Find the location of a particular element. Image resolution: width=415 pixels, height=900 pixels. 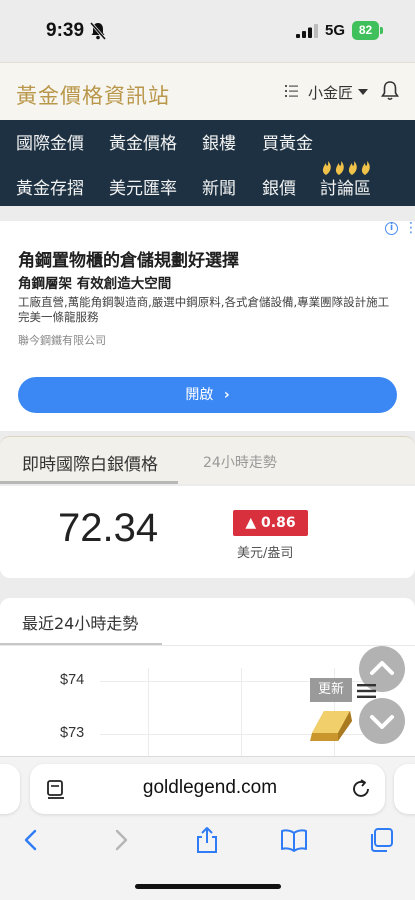

nav-item-international-gold: 國際金價 is located at coordinates (50, 141).